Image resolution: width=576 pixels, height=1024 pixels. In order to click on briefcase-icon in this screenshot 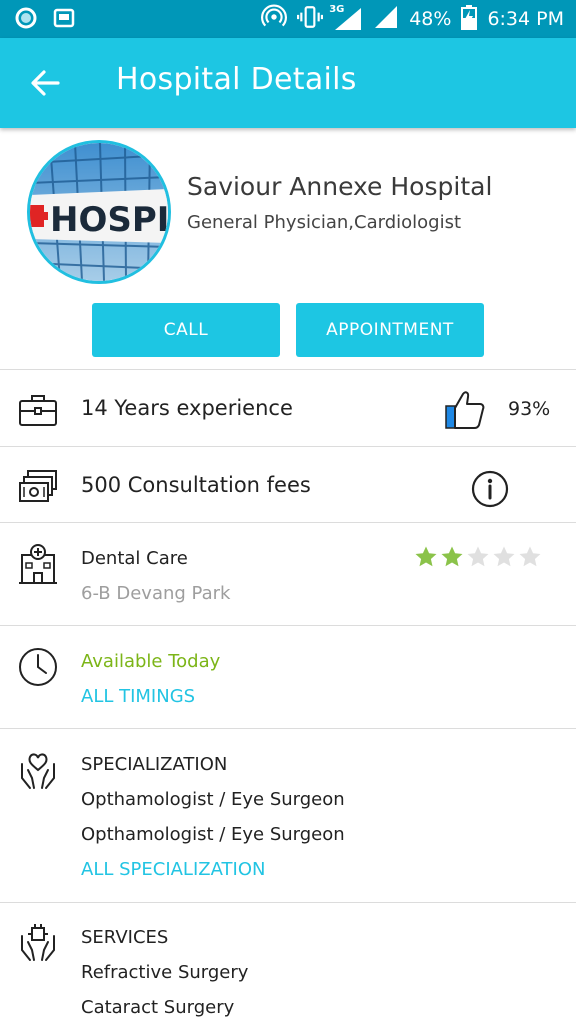, I will do `click(38, 412)`.